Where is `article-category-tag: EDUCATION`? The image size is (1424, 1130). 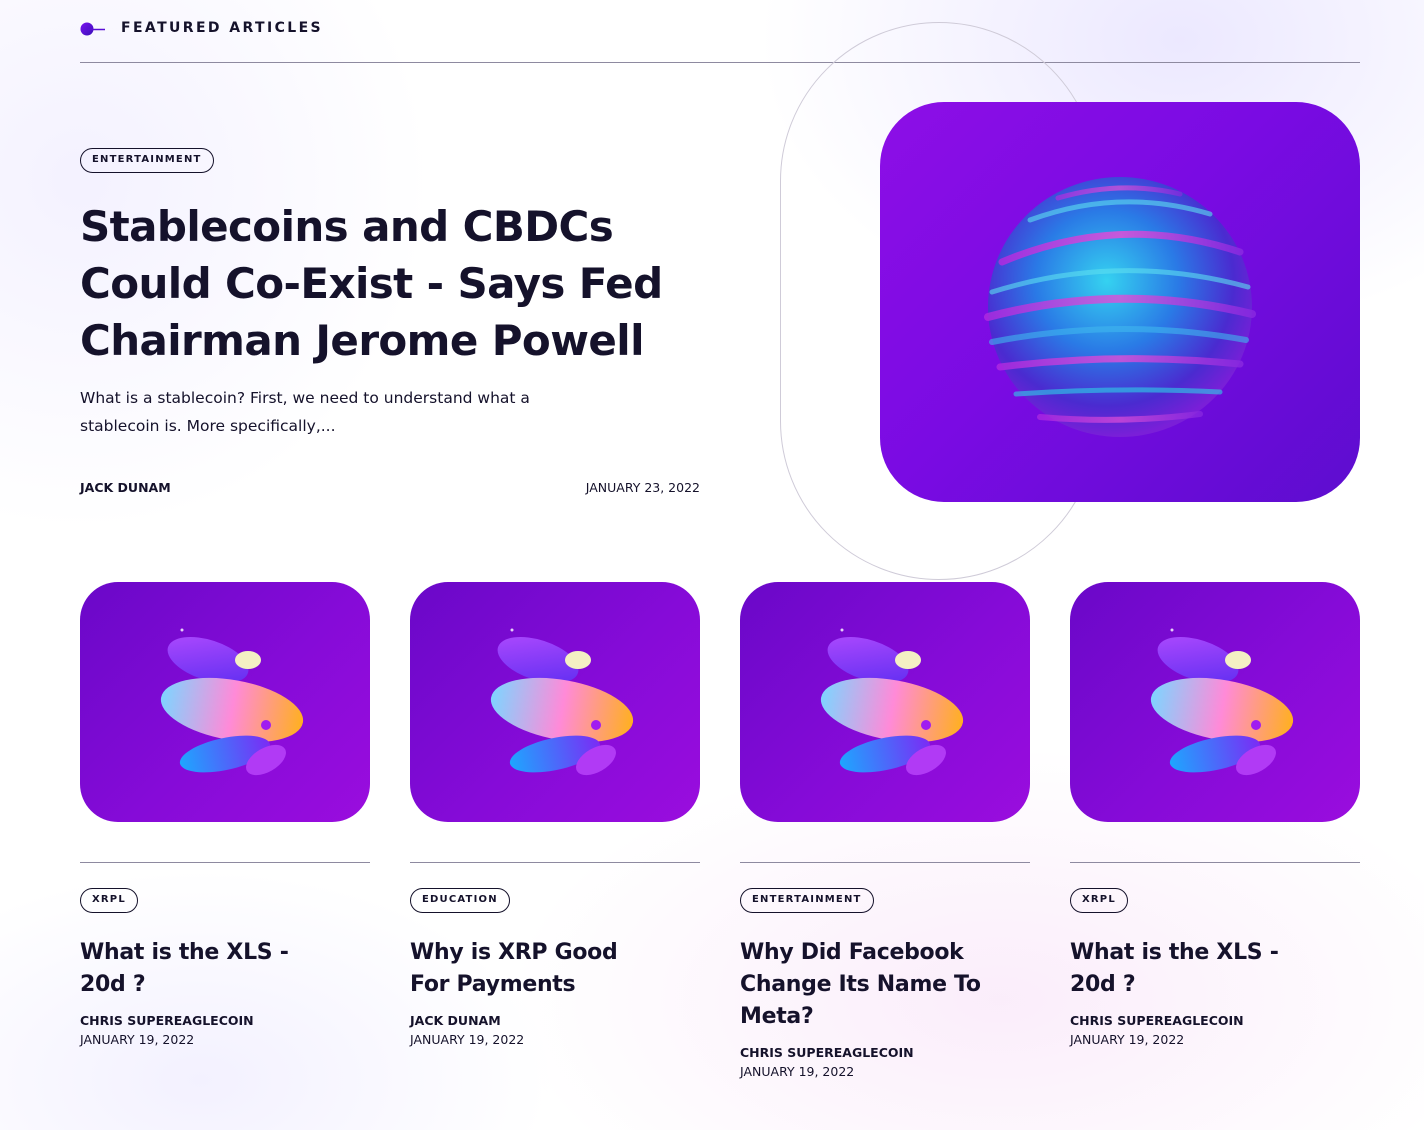 article-category-tag: EDUCATION is located at coordinates (460, 900).